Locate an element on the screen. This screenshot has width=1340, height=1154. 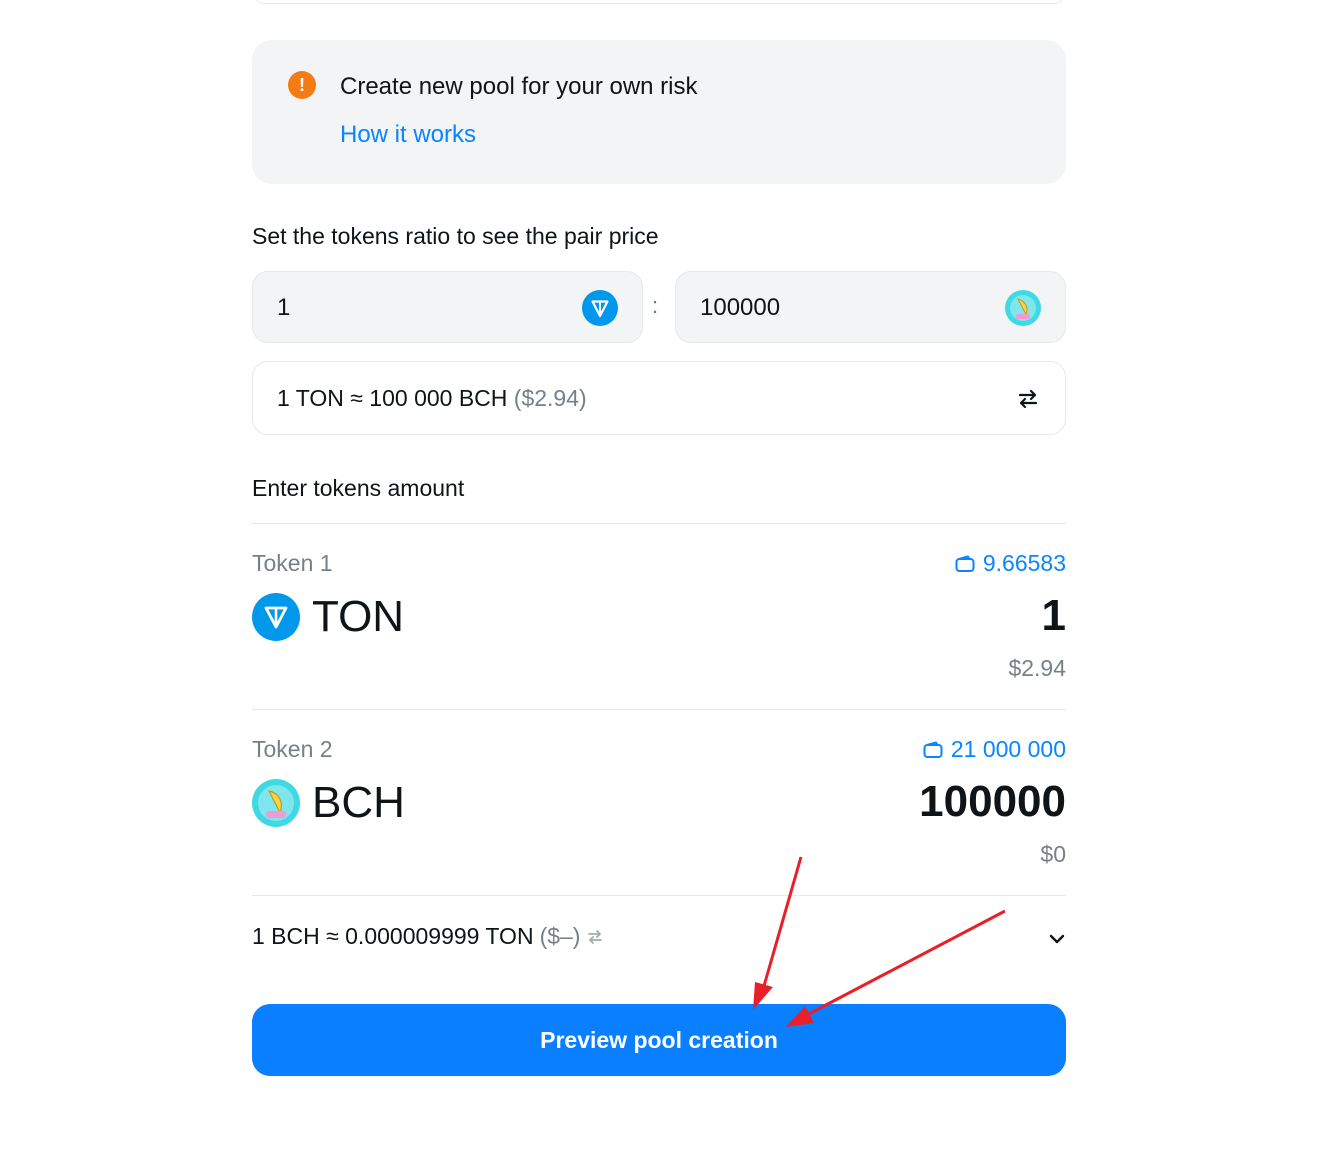
token2-symbol: BCH is located at coordinates (358, 802).